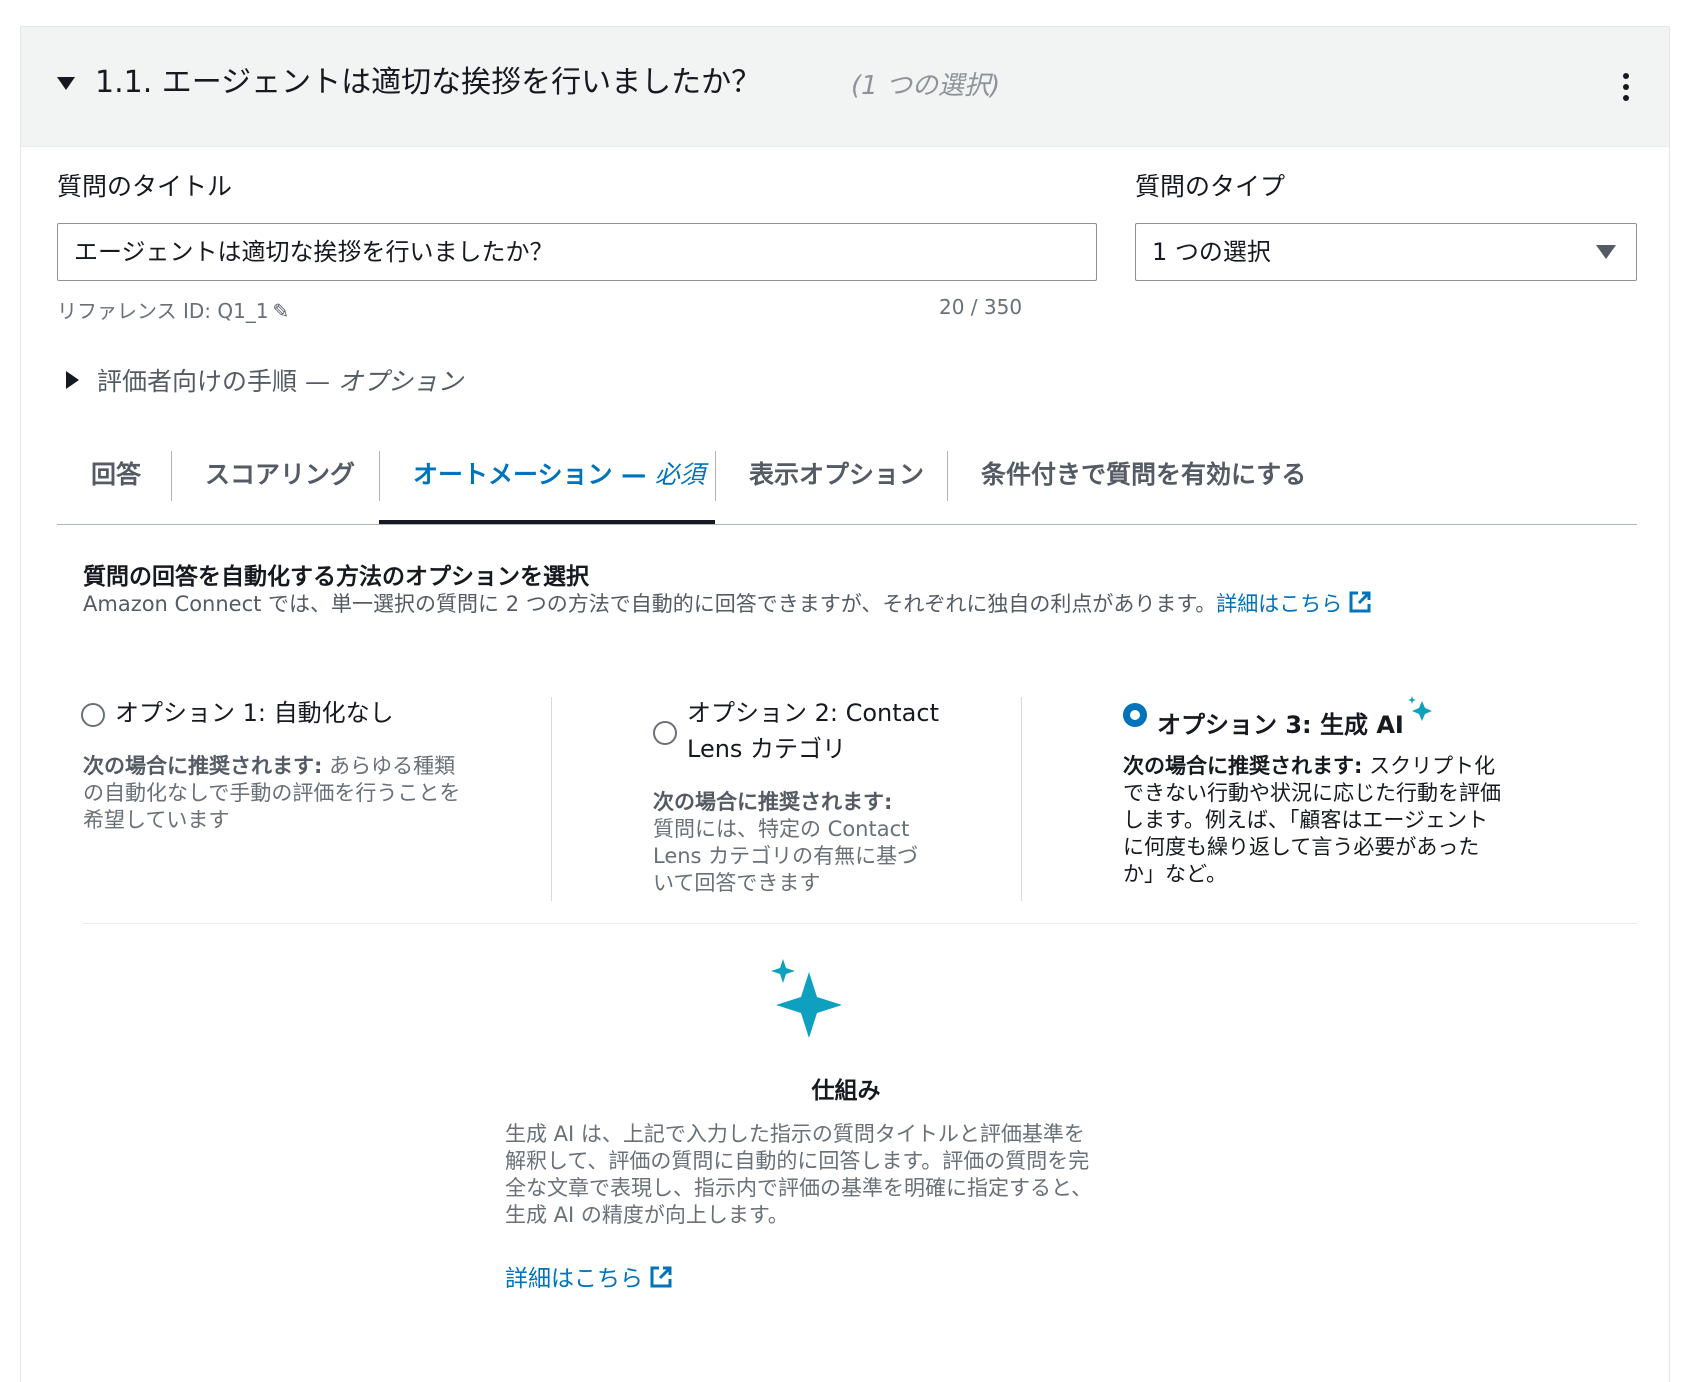 The height and width of the screenshot is (1382, 1684). What do you see at coordinates (860, 923) in the screenshot?
I see `section-divider` at bounding box center [860, 923].